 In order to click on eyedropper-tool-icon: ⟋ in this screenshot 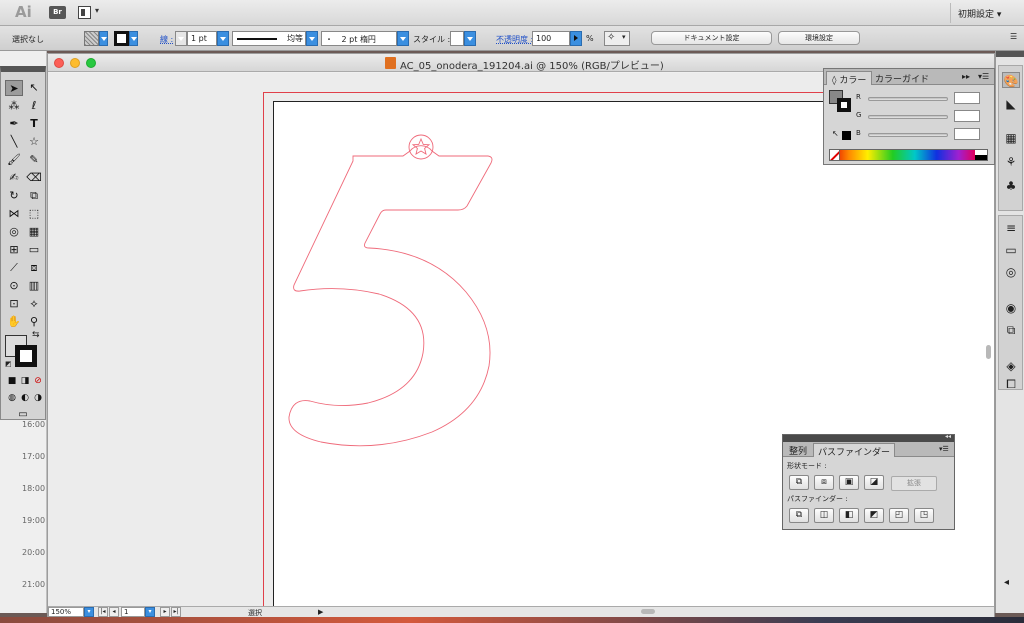, I will do `click(14, 268)`.